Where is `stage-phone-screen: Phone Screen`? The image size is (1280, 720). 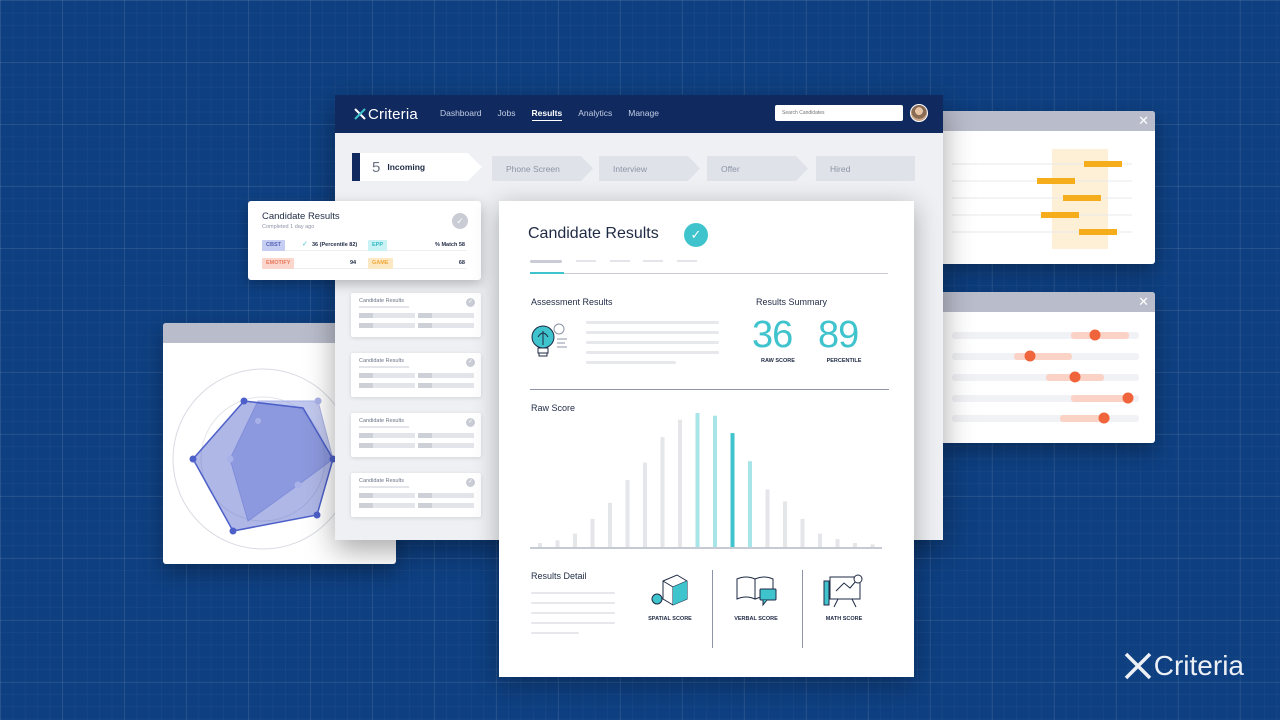
stage-phone-screen: Phone Screen is located at coordinates (542, 168).